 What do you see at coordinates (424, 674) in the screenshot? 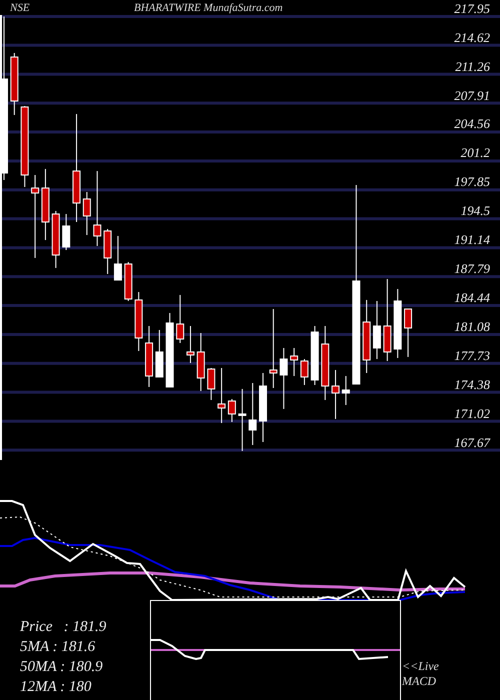
I see `live-macd-link: <<Live MACD` at bounding box center [424, 674].